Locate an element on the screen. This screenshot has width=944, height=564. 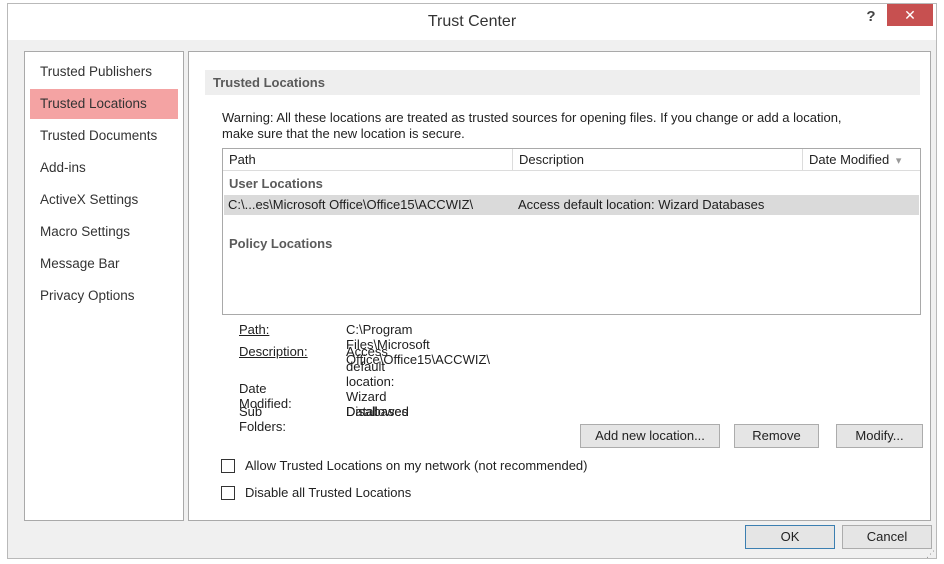
group-user-locations: User Locations is located at coordinates (276, 183).